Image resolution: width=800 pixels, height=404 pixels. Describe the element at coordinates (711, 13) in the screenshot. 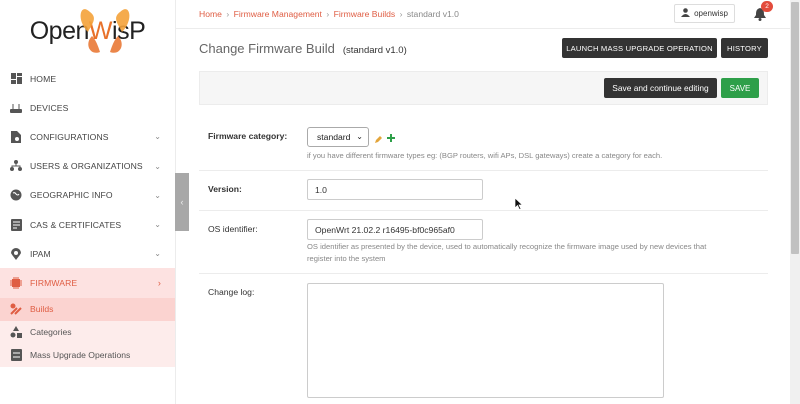

I see `username: openwisp` at that location.